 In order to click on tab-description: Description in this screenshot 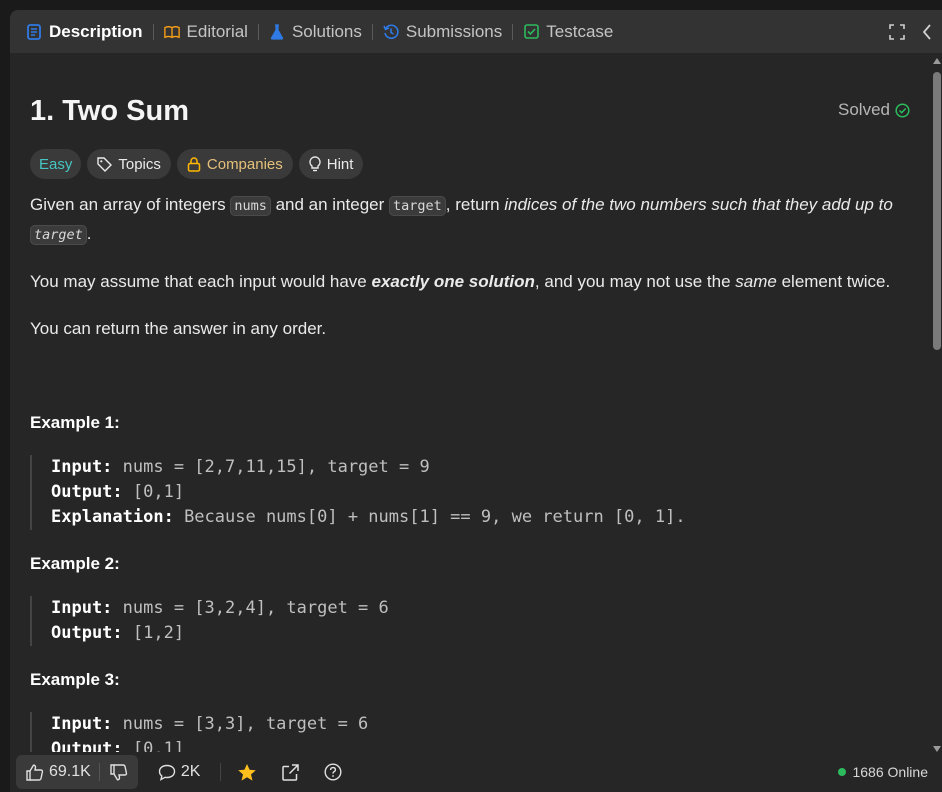, I will do `click(81, 31)`.